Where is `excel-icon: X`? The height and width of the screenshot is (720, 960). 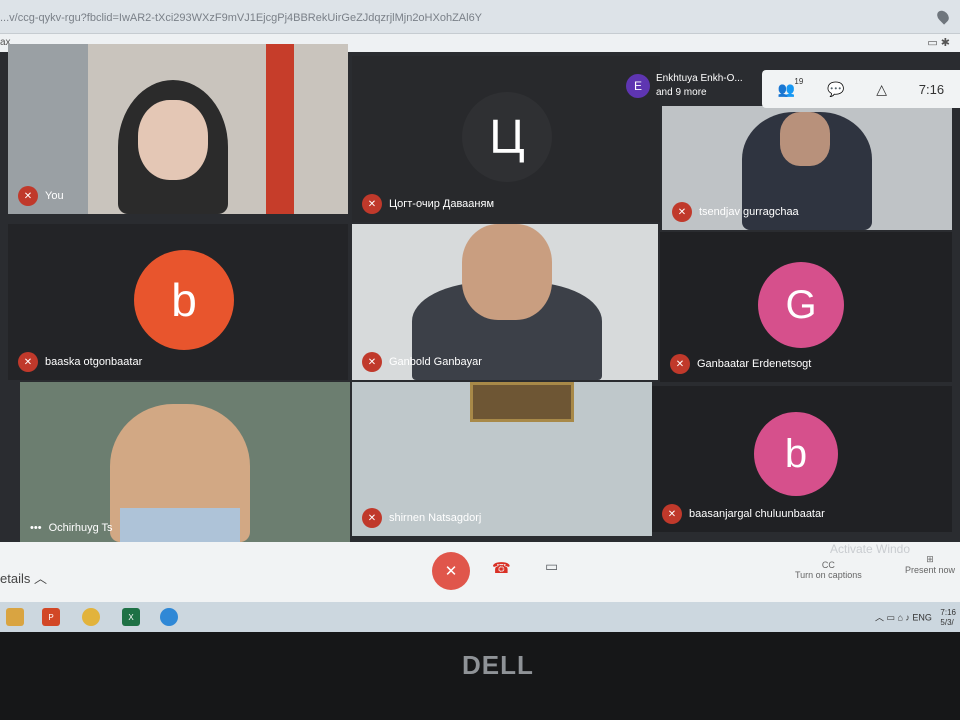
excel-icon: X is located at coordinates (131, 617).